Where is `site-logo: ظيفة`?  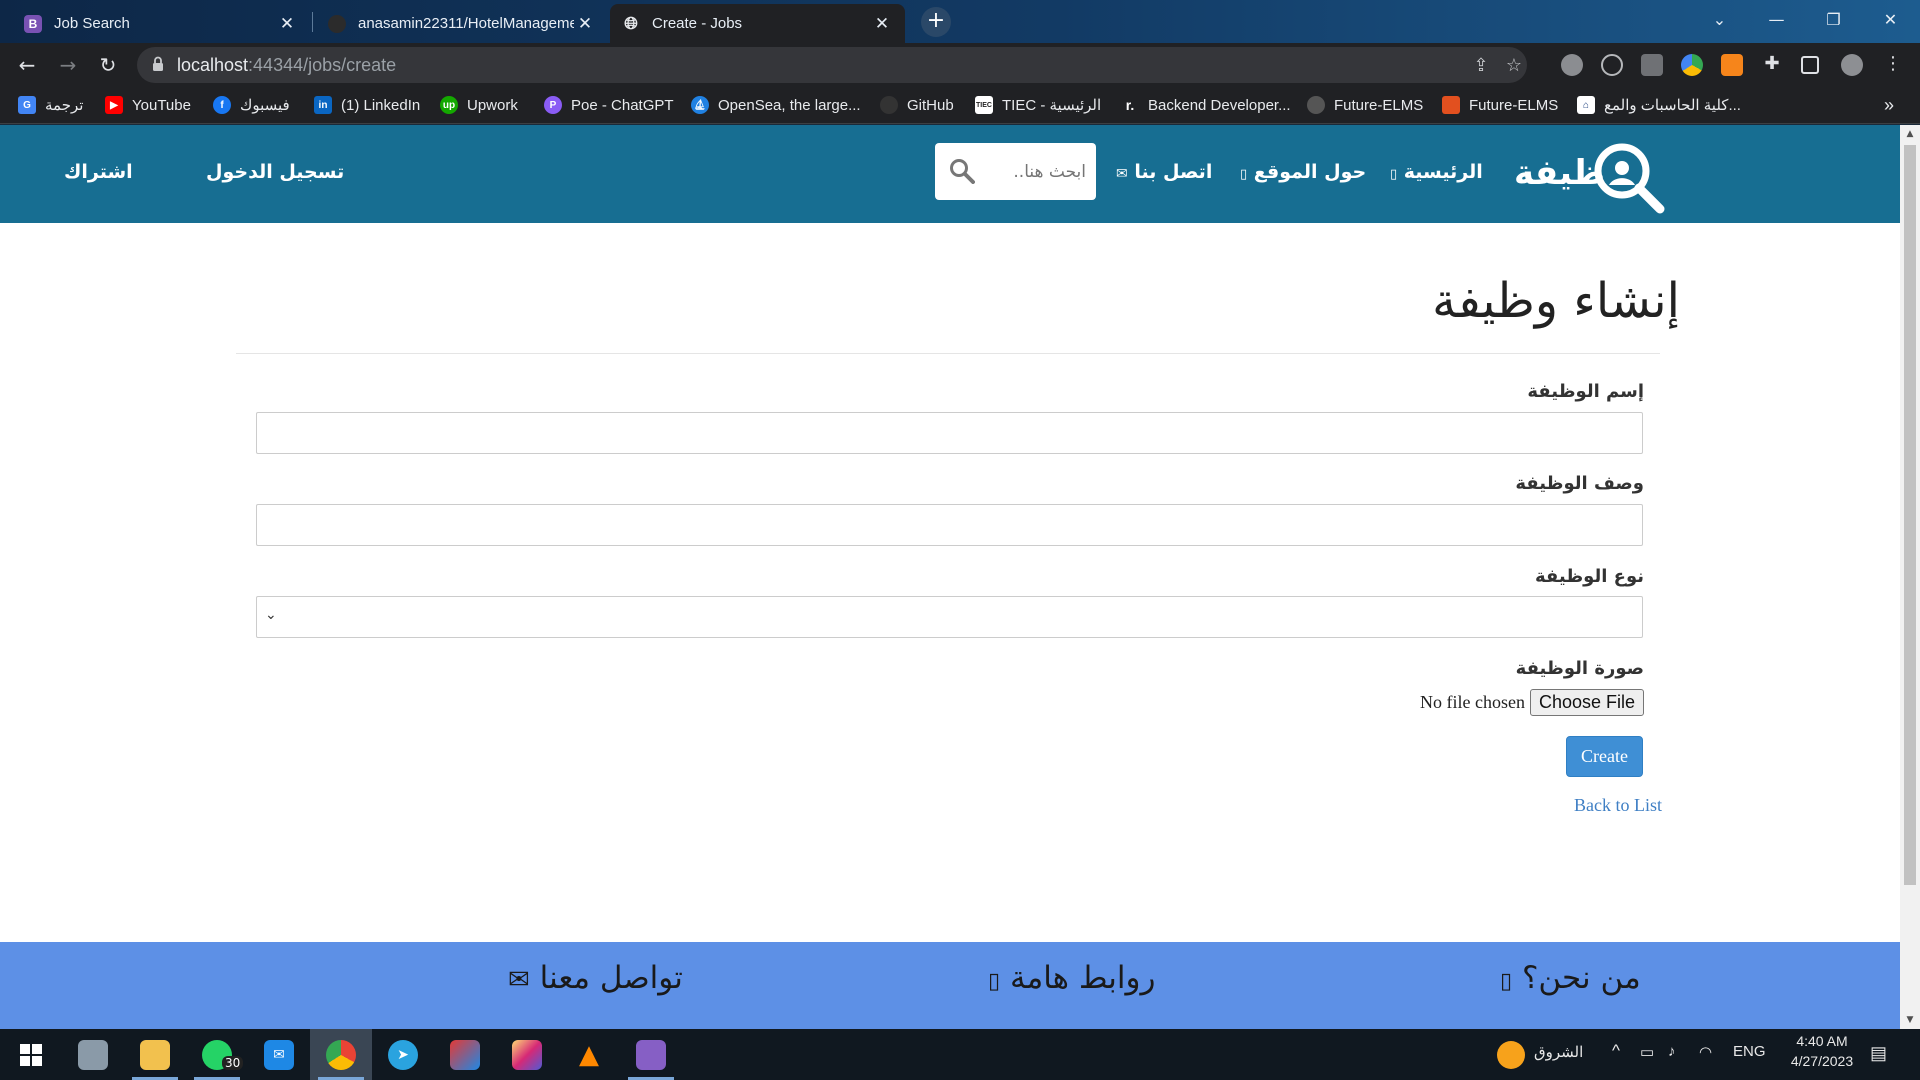
site-logo: ظيفة is located at coordinates (1587, 176).